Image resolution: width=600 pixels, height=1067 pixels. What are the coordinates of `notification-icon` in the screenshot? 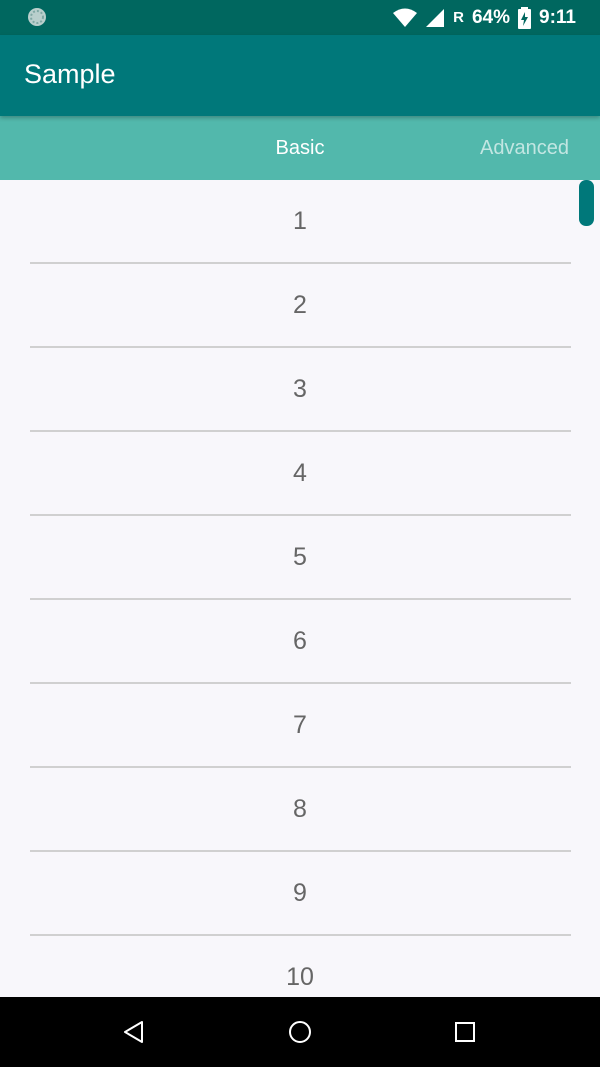 It's located at (37, 17).